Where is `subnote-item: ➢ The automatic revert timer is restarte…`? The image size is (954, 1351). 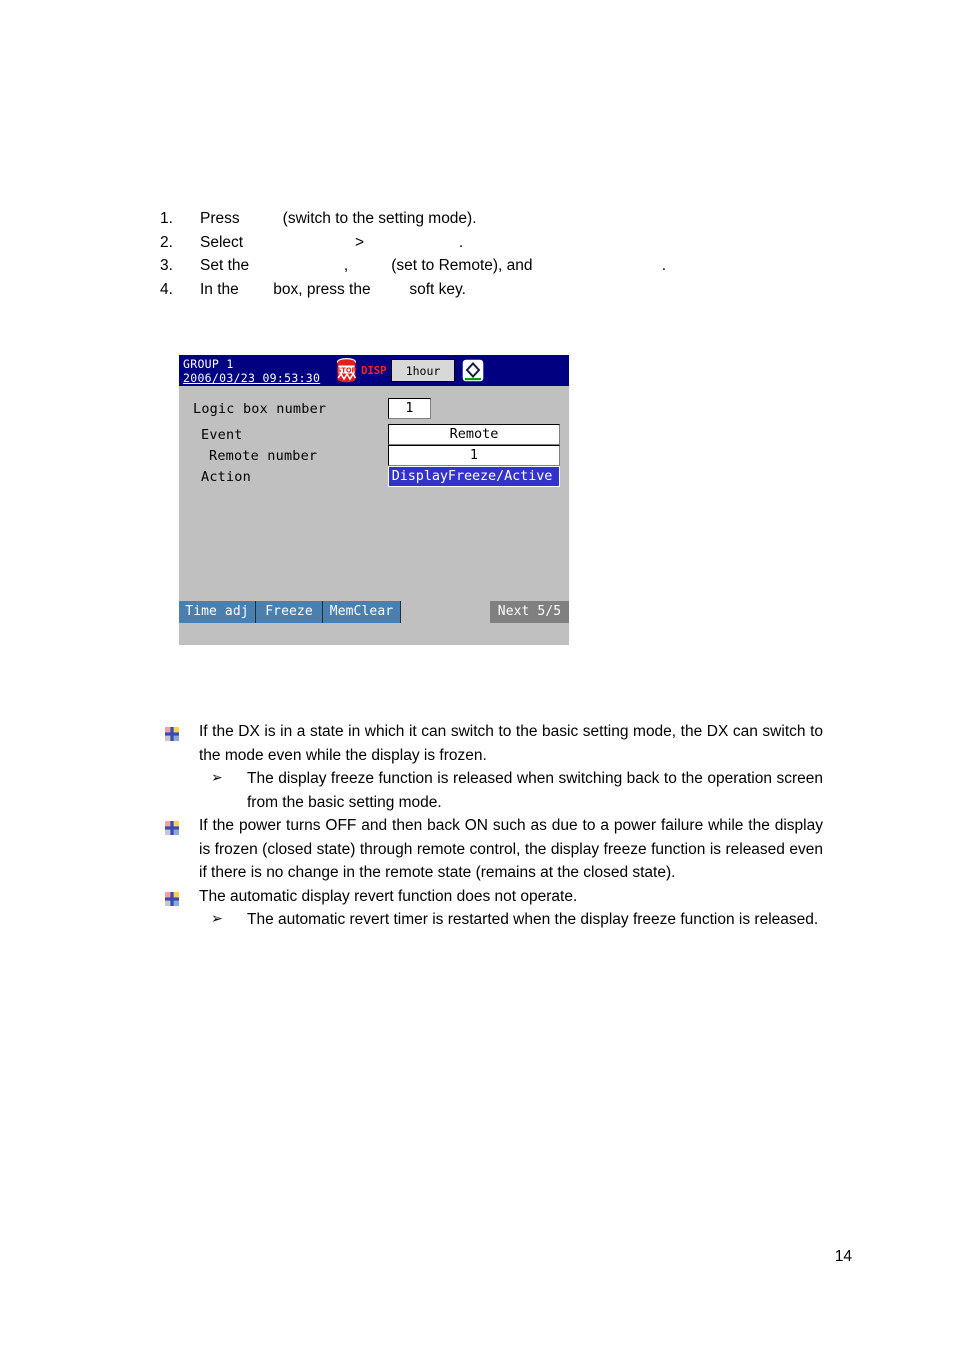
subnote-item: ➢ The automatic revert timer is restarte… is located at coordinates (493, 920).